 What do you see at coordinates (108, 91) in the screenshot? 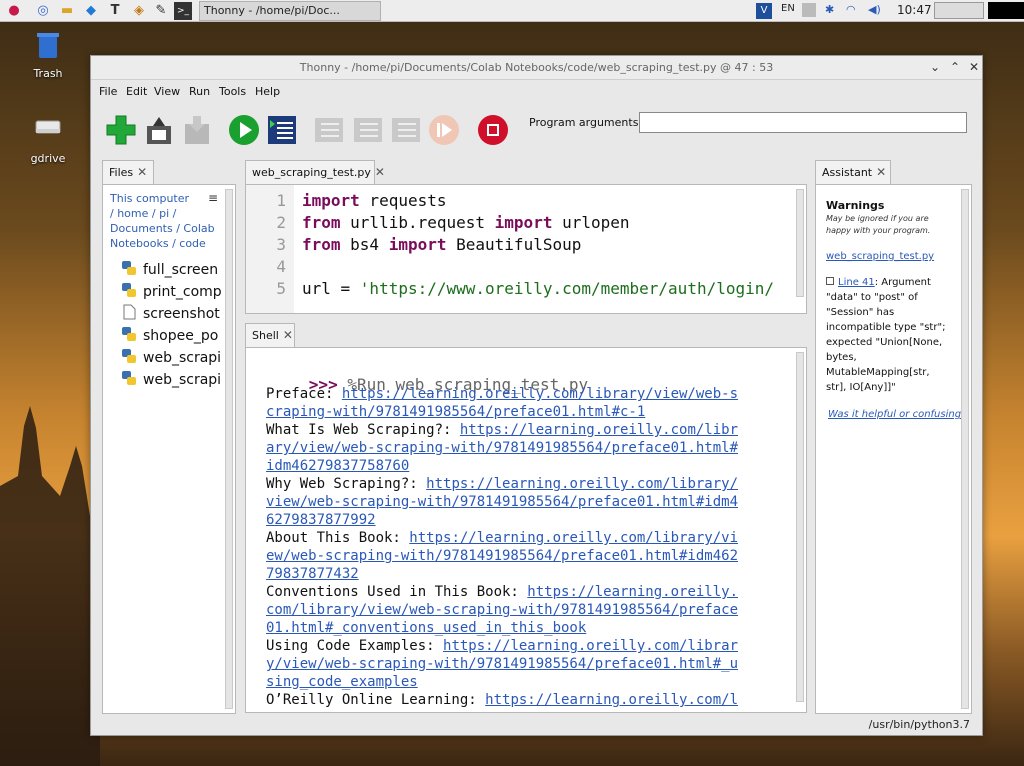
I see `menu-file: File` at bounding box center [108, 91].